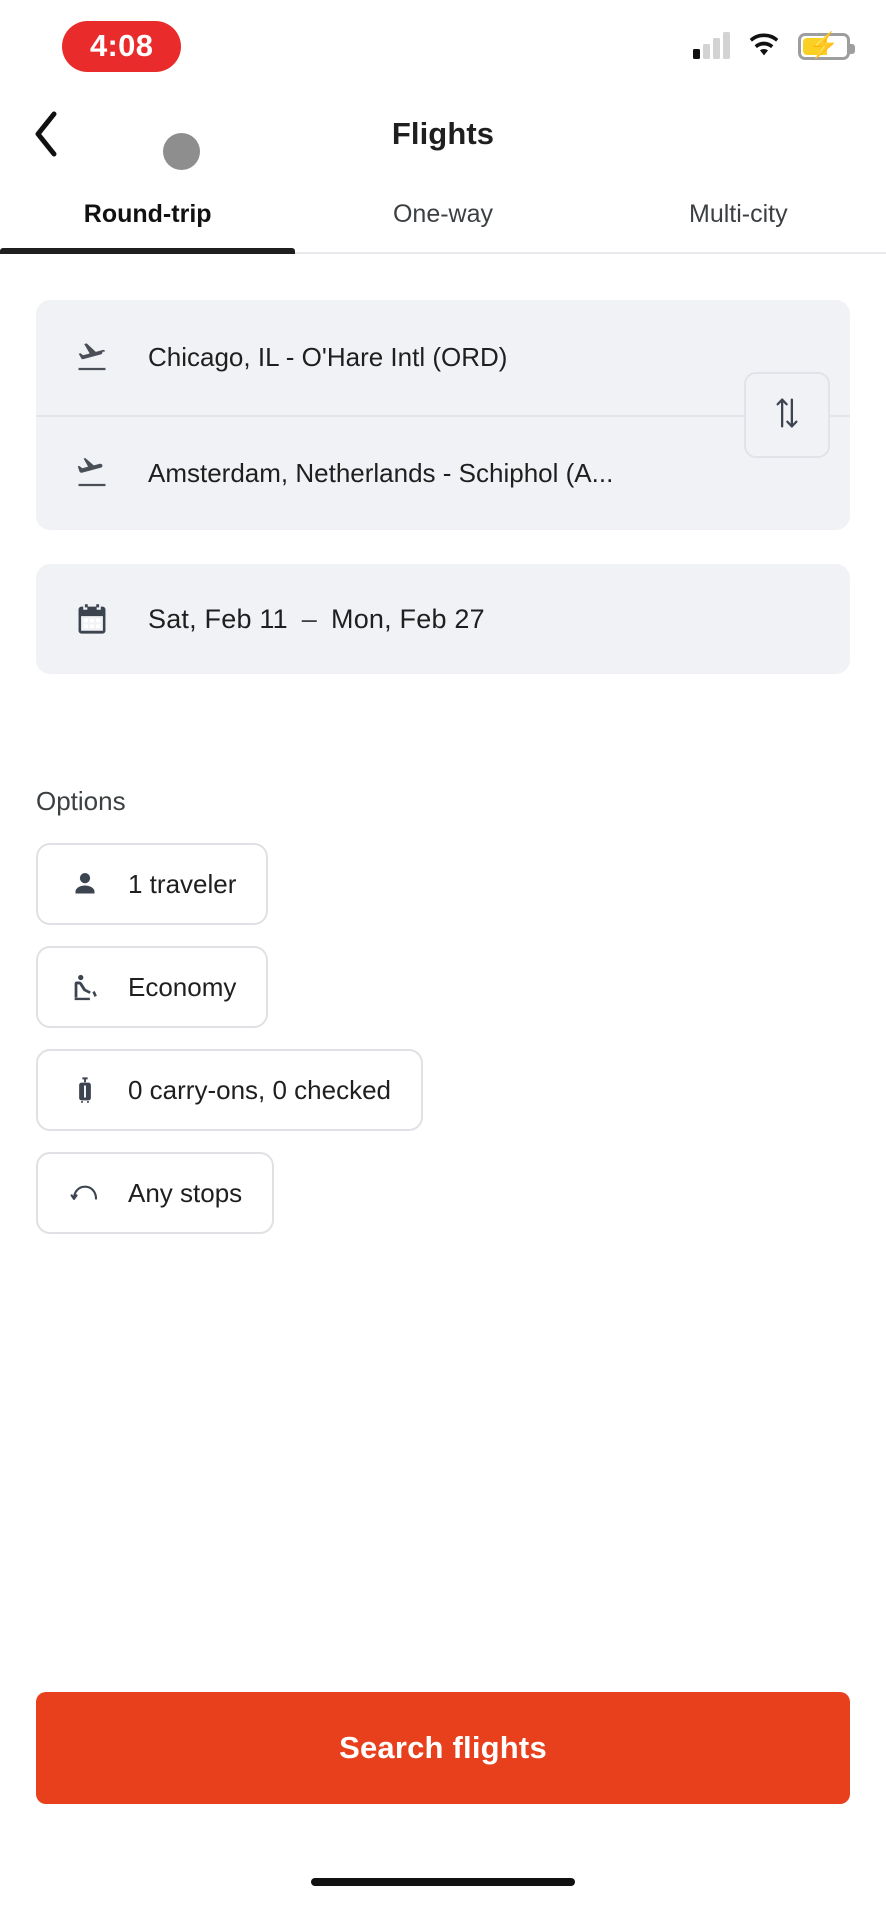 This screenshot has height=1920, width=886. What do you see at coordinates (92, 358) in the screenshot?
I see `flight-takeoff-icon` at bounding box center [92, 358].